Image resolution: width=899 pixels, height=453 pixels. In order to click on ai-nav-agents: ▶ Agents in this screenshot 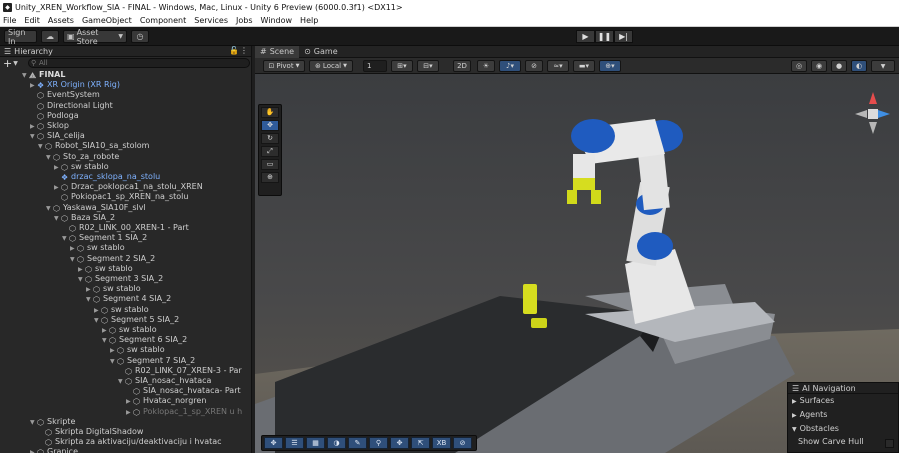, I will do `click(843, 415)`.